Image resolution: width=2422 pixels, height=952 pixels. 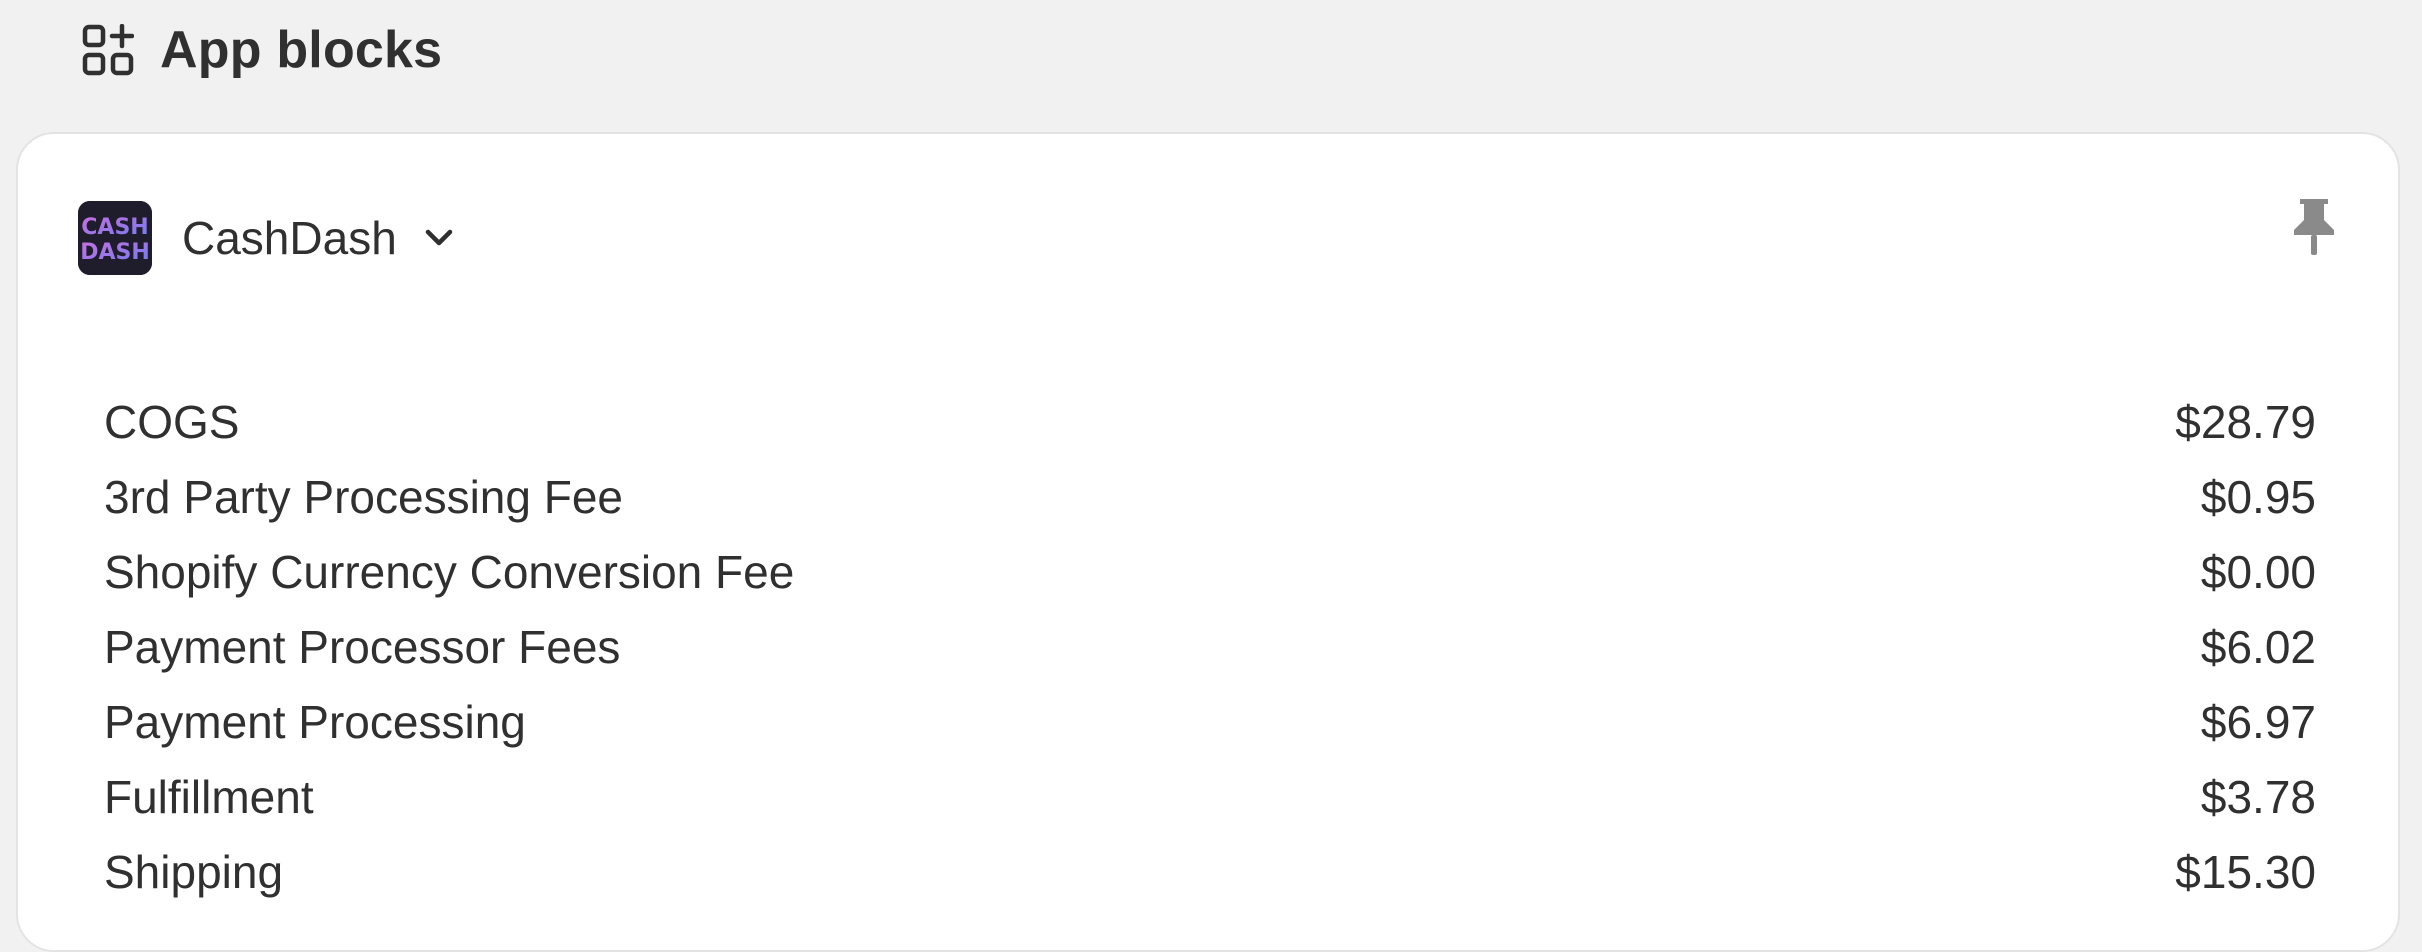 I want to click on app-selector: CASH DASH CashDash, so click(x=266, y=238).